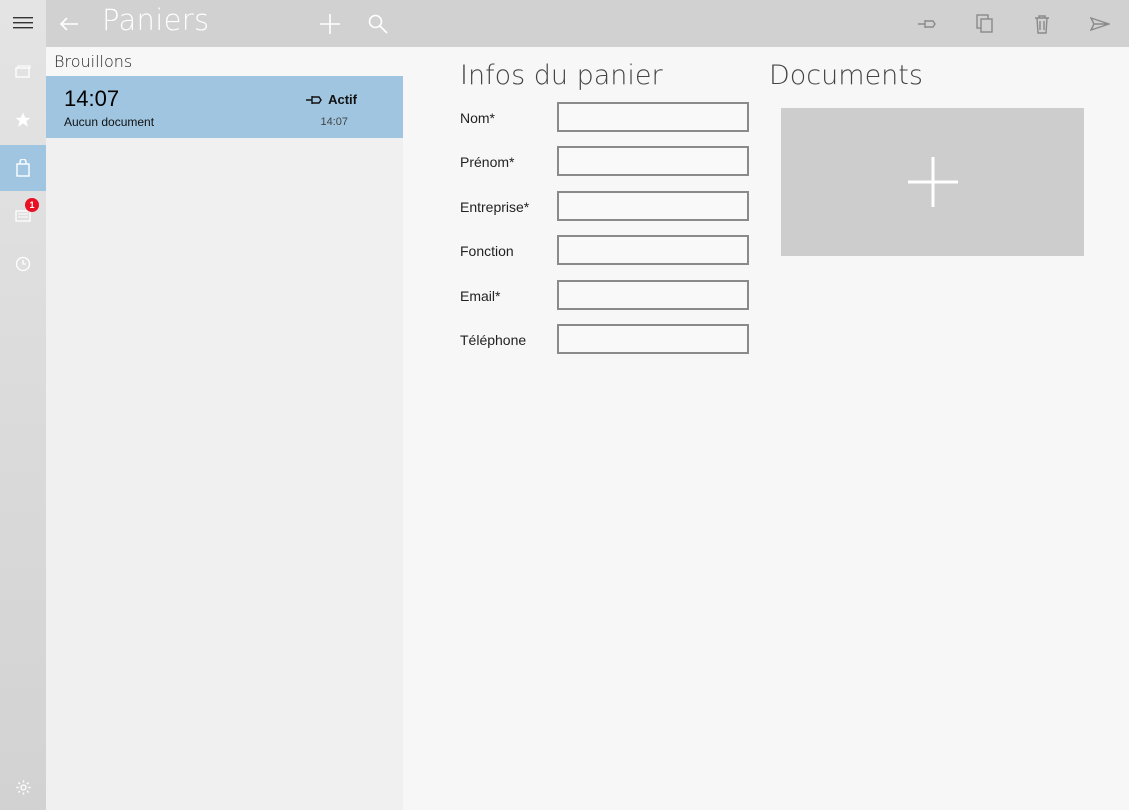  Describe the element at coordinates (23, 405) in the screenshot. I see `navigation-rail: 1` at that location.